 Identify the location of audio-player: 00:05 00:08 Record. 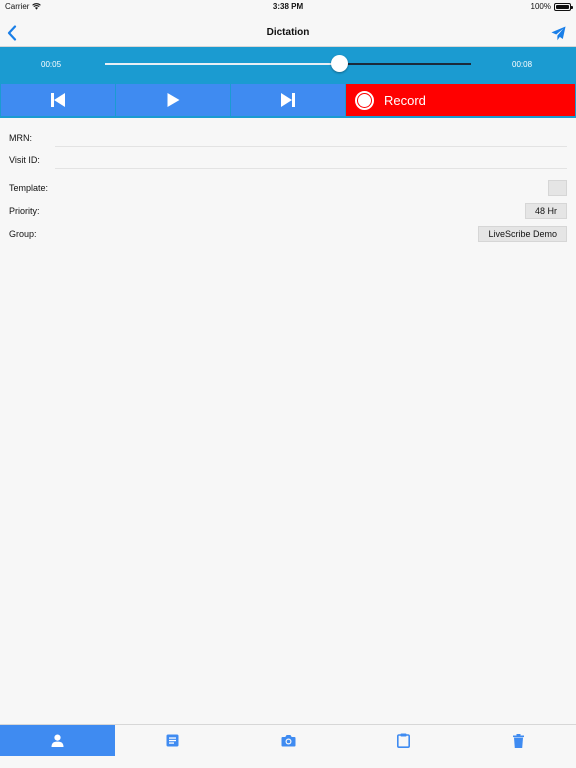
(288, 82).